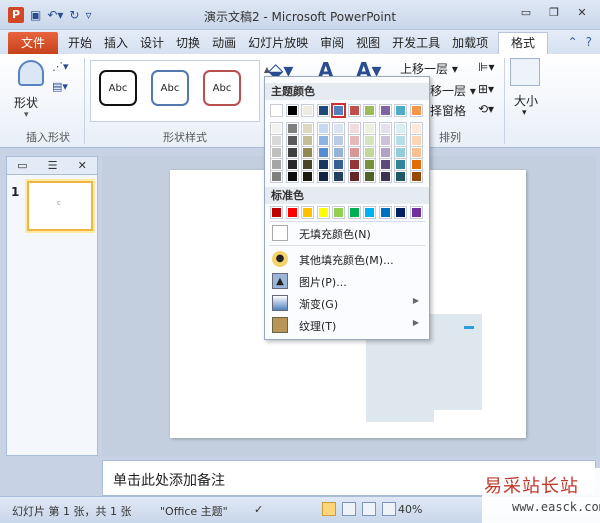 The height and width of the screenshot is (523, 600). Describe the element at coordinates (118, 88) in the screenshot. I see `style-preset-black: Abc` at that location.